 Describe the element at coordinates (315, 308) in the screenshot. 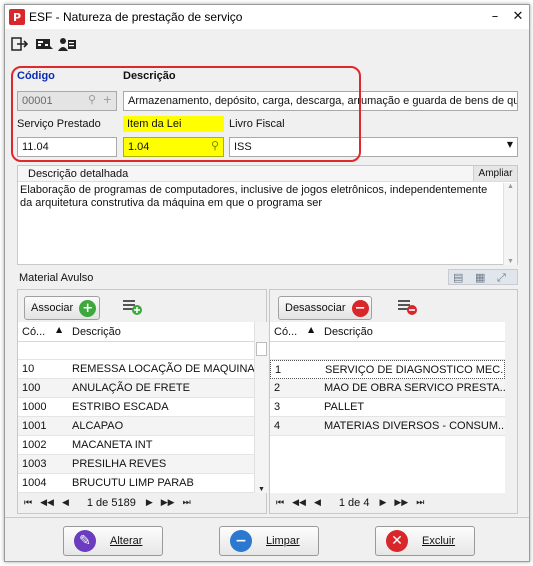

I see `desassociar-label: Desassociar` at that location.